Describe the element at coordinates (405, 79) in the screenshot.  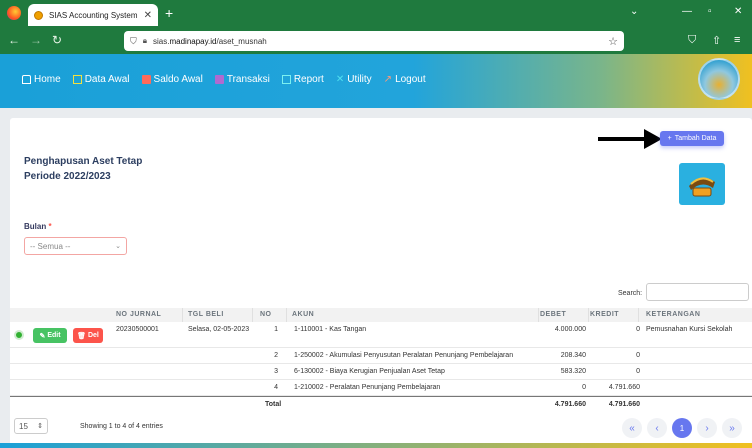
I see `menu-logout: ↗ Logout` at that location.